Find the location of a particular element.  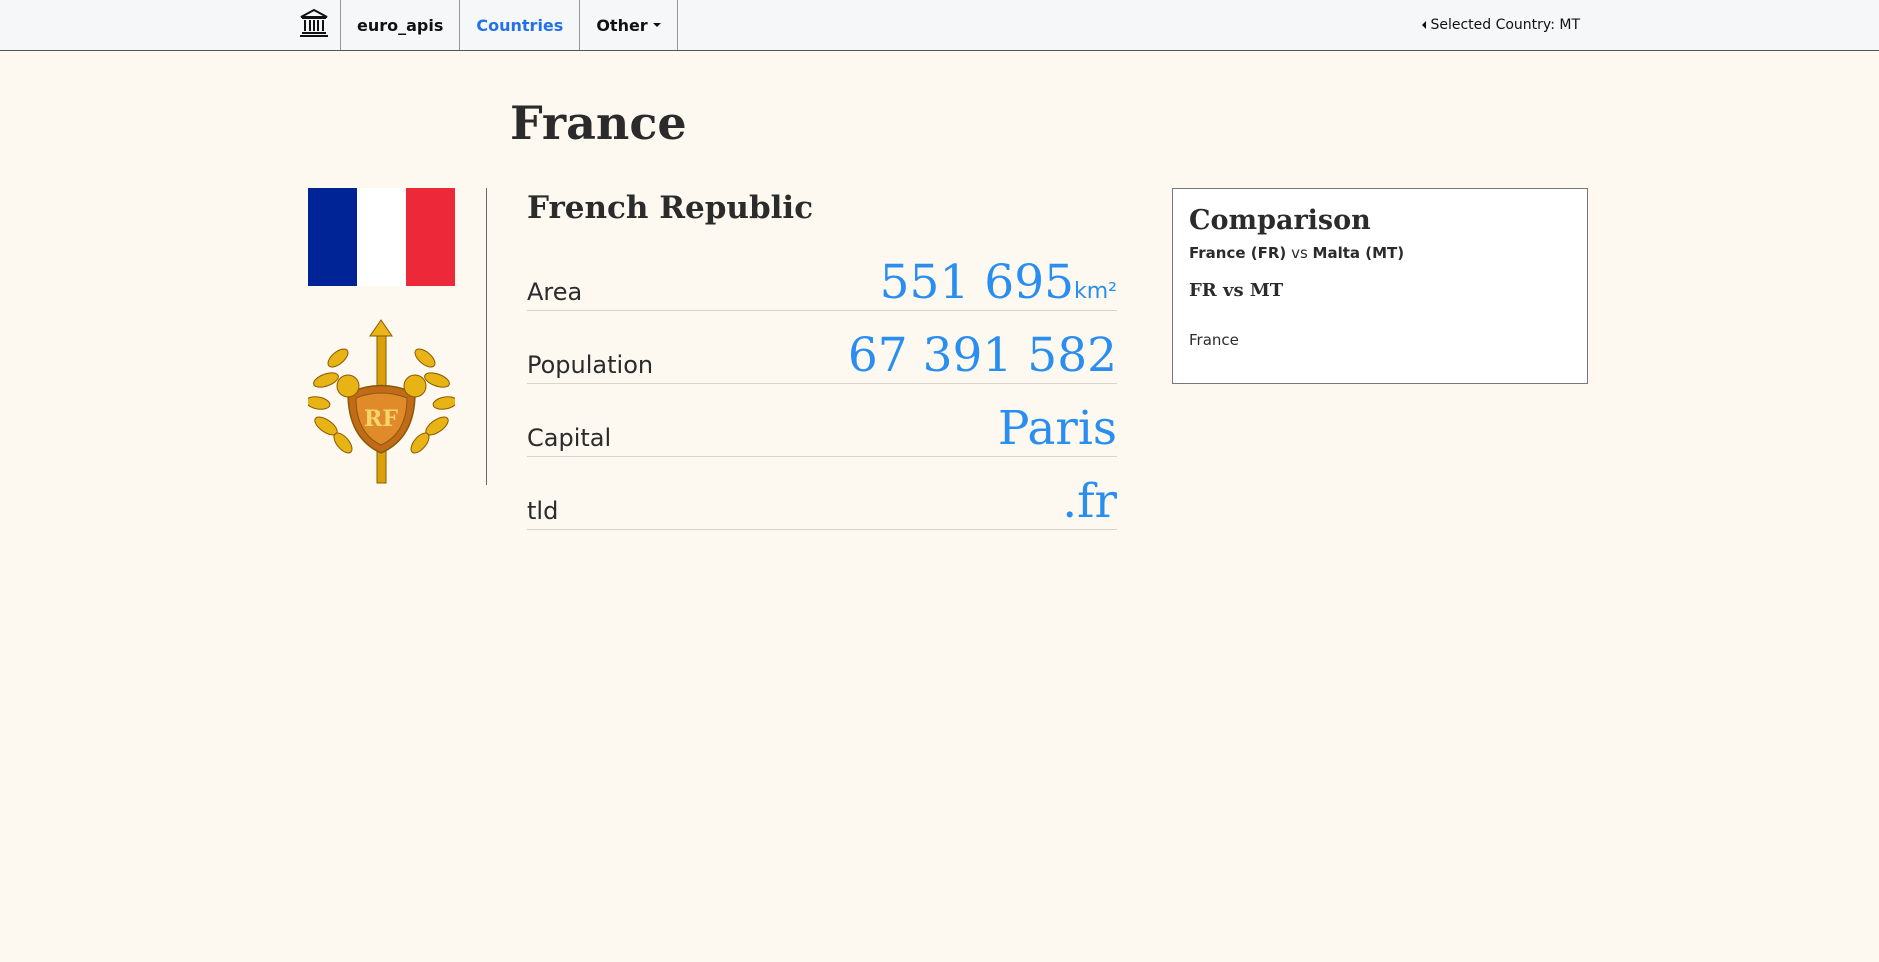

home-button is located at coordinates (314, 25).